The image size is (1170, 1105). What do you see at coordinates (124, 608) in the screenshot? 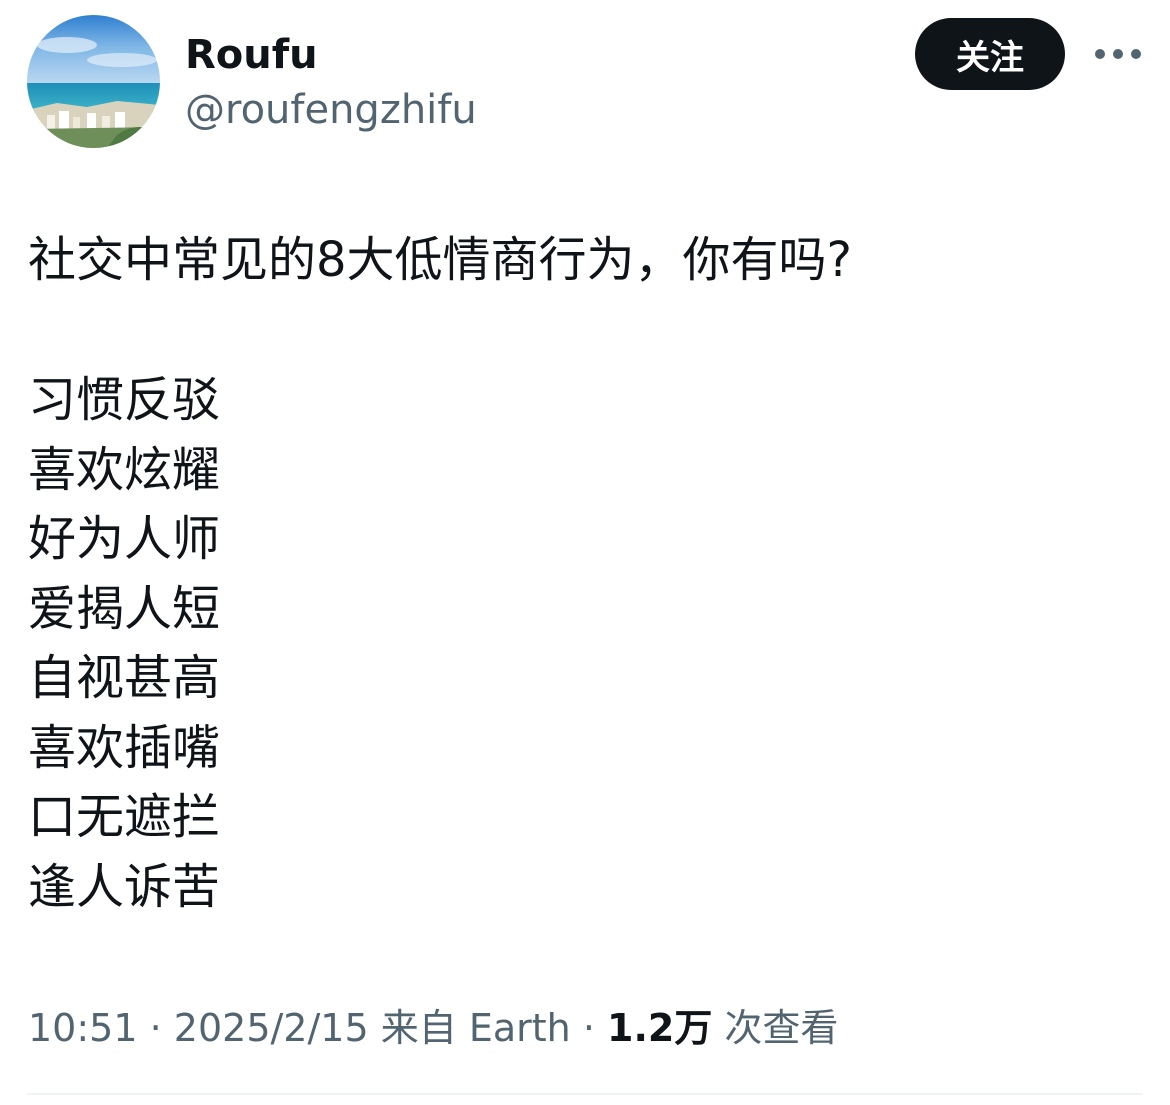
I see `tweet-list-item: 爱揭人短` at bounding box center [124, 608].